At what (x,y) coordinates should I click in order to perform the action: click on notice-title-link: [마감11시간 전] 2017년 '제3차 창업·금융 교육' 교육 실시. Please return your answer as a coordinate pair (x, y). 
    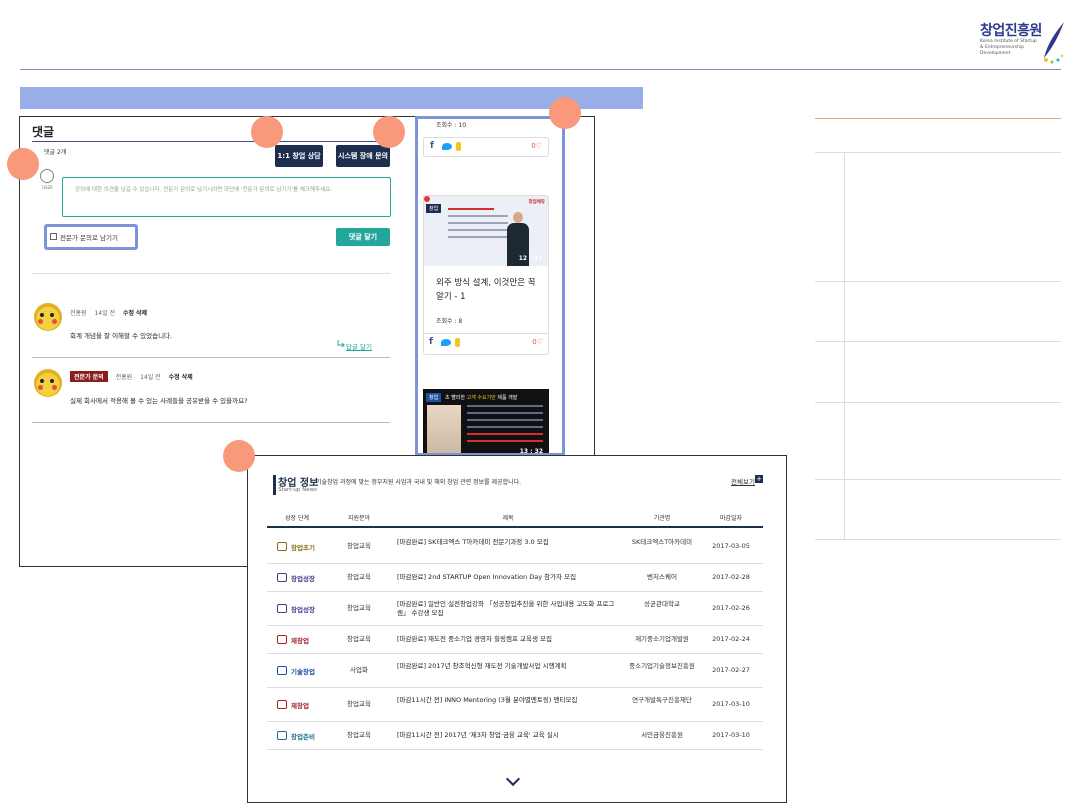
    Looking at the image, I should click on (508, 735).